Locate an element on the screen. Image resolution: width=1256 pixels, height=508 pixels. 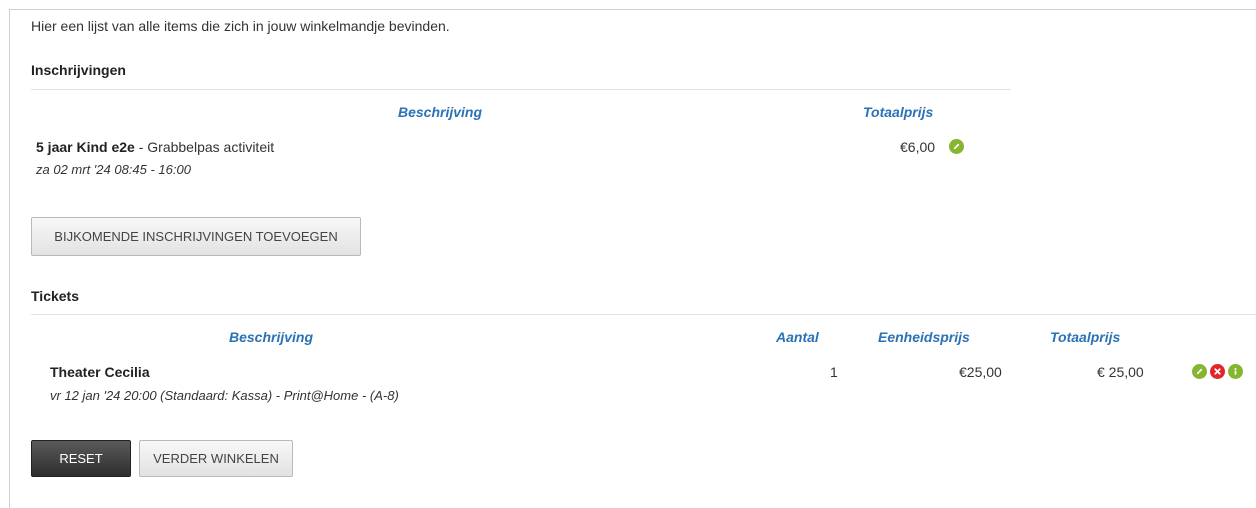
registrations-title: Inschrijvingen is located at coordinates (78, 70).